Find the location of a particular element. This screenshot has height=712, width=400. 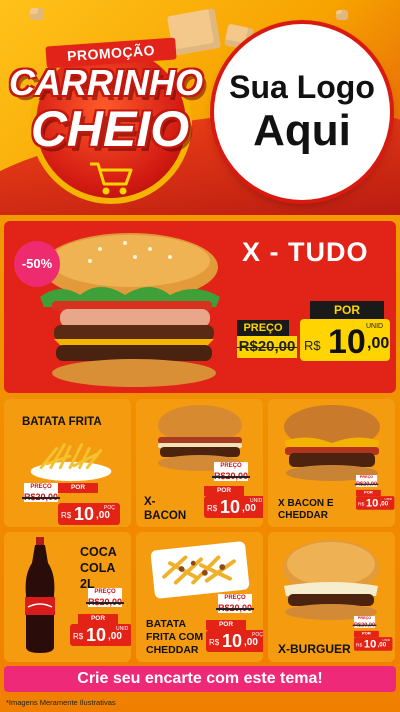

product-name: X-BURGUER is located at coordinates (314, 649).